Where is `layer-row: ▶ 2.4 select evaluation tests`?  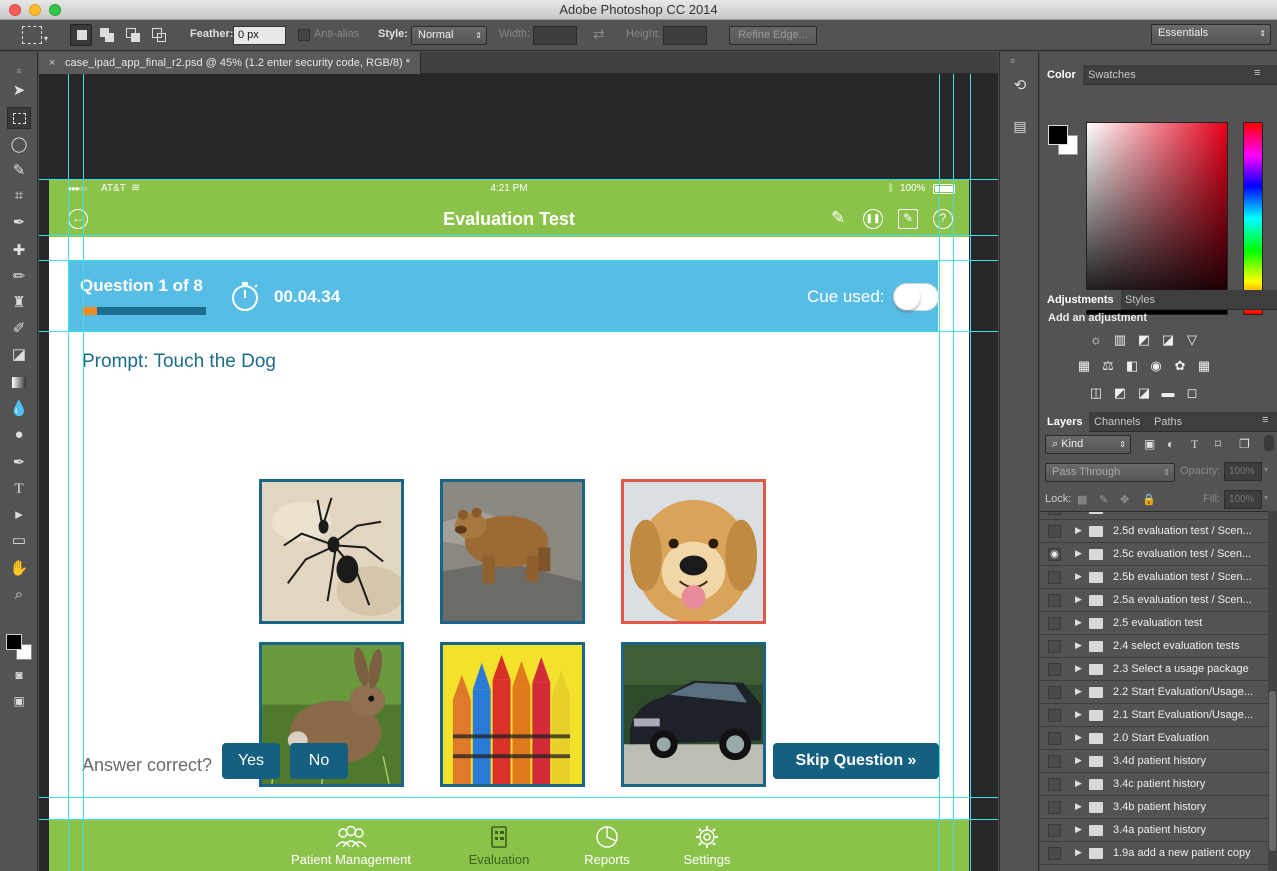 layer-row: ▶ 2.4 select evaluation tests is located at coordinates (1155, 646).